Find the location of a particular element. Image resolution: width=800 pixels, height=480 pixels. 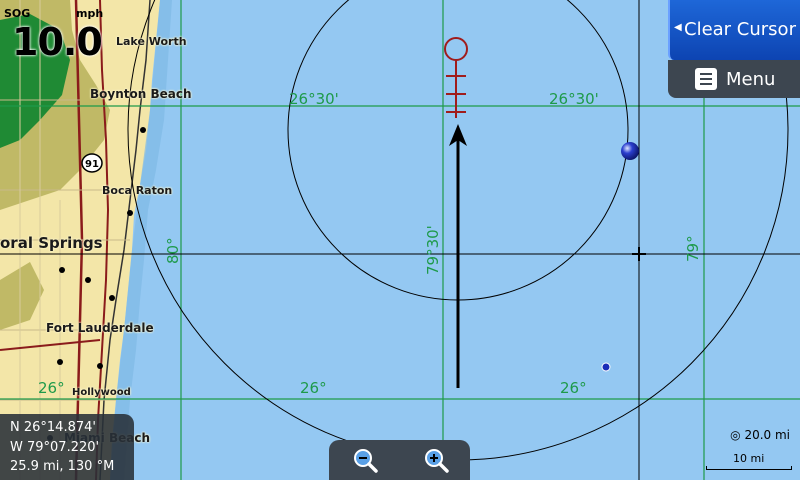

menu-label: Menu is located at coordinates (751, 79).